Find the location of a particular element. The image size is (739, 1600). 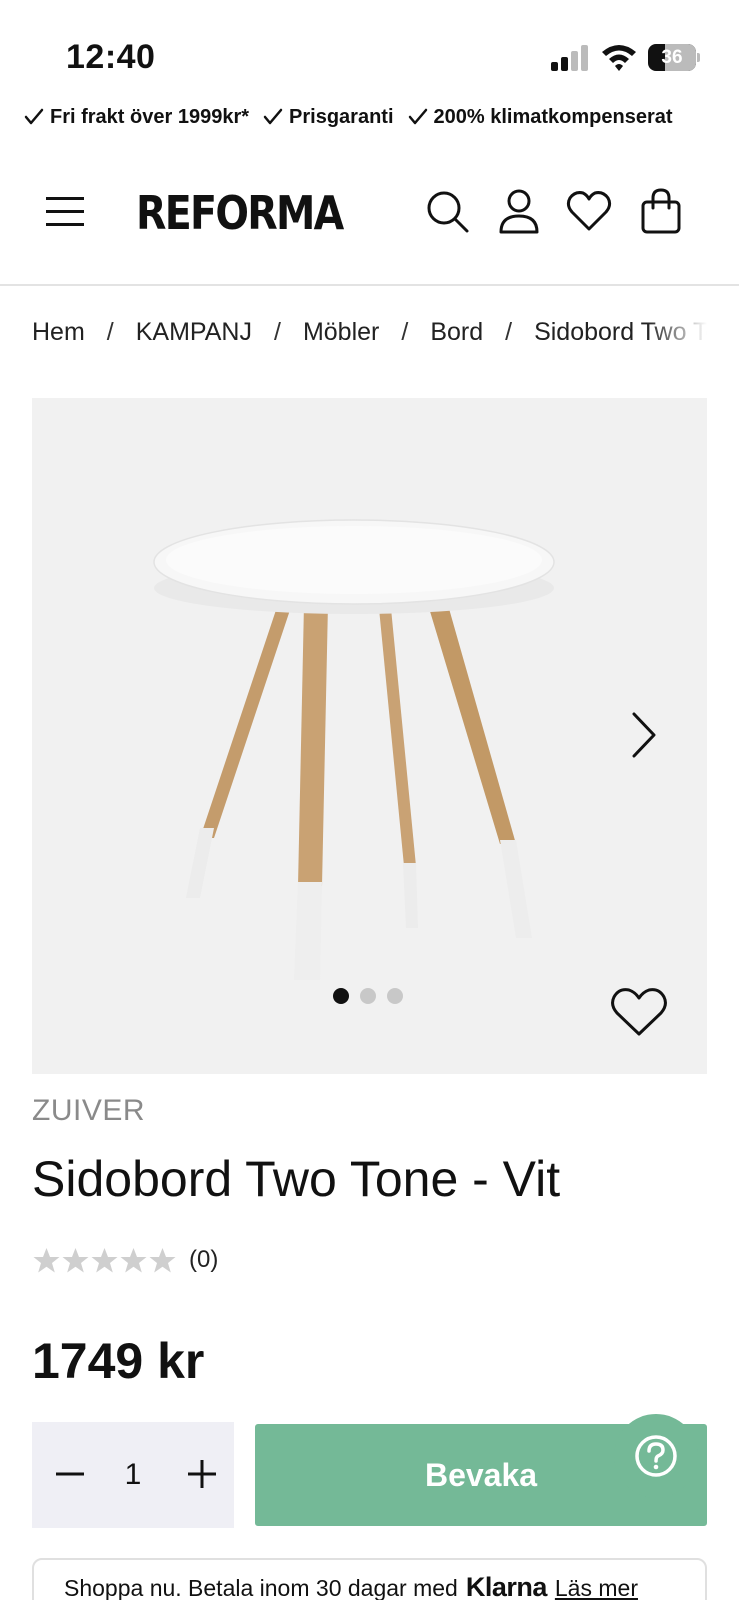

breadcrumb-item: KAMPANJ is located at coordinates (194, 332).